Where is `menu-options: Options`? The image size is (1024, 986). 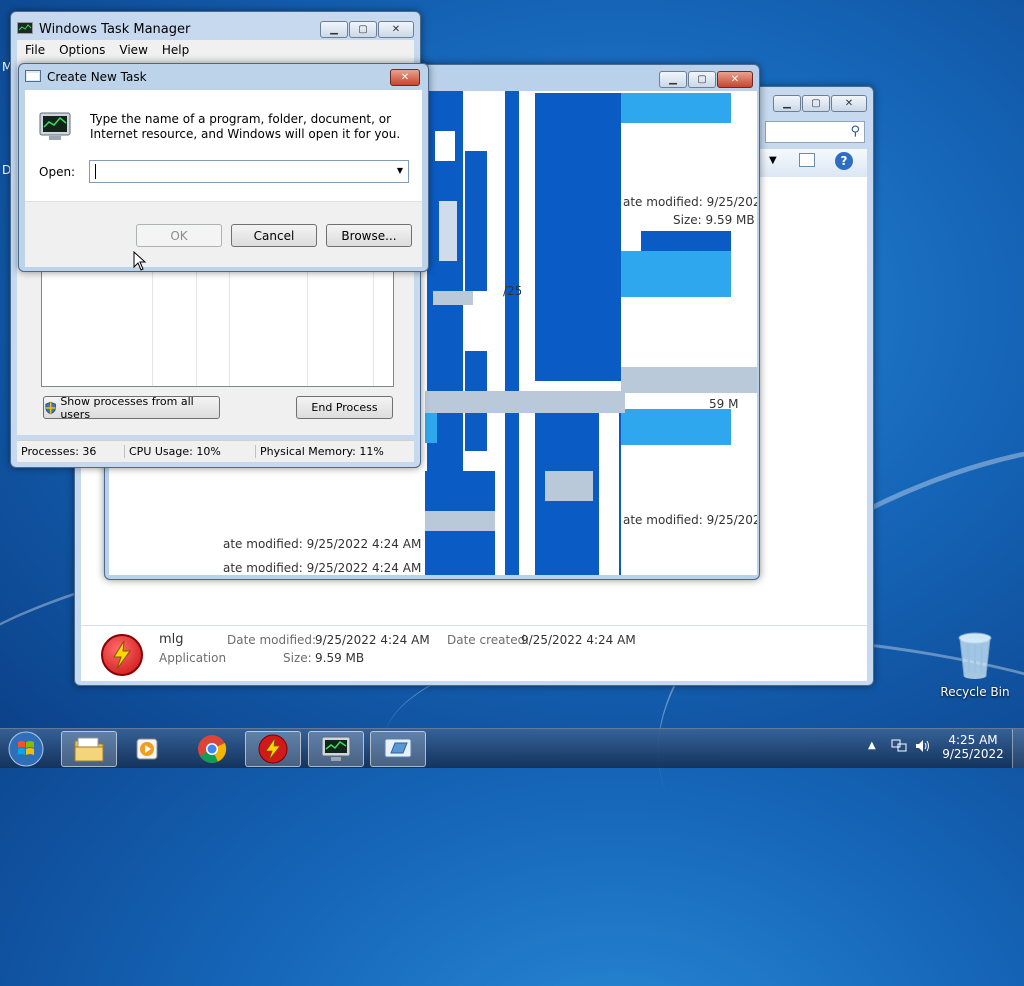
menu-options: Options is located at coordinates (82, 50).